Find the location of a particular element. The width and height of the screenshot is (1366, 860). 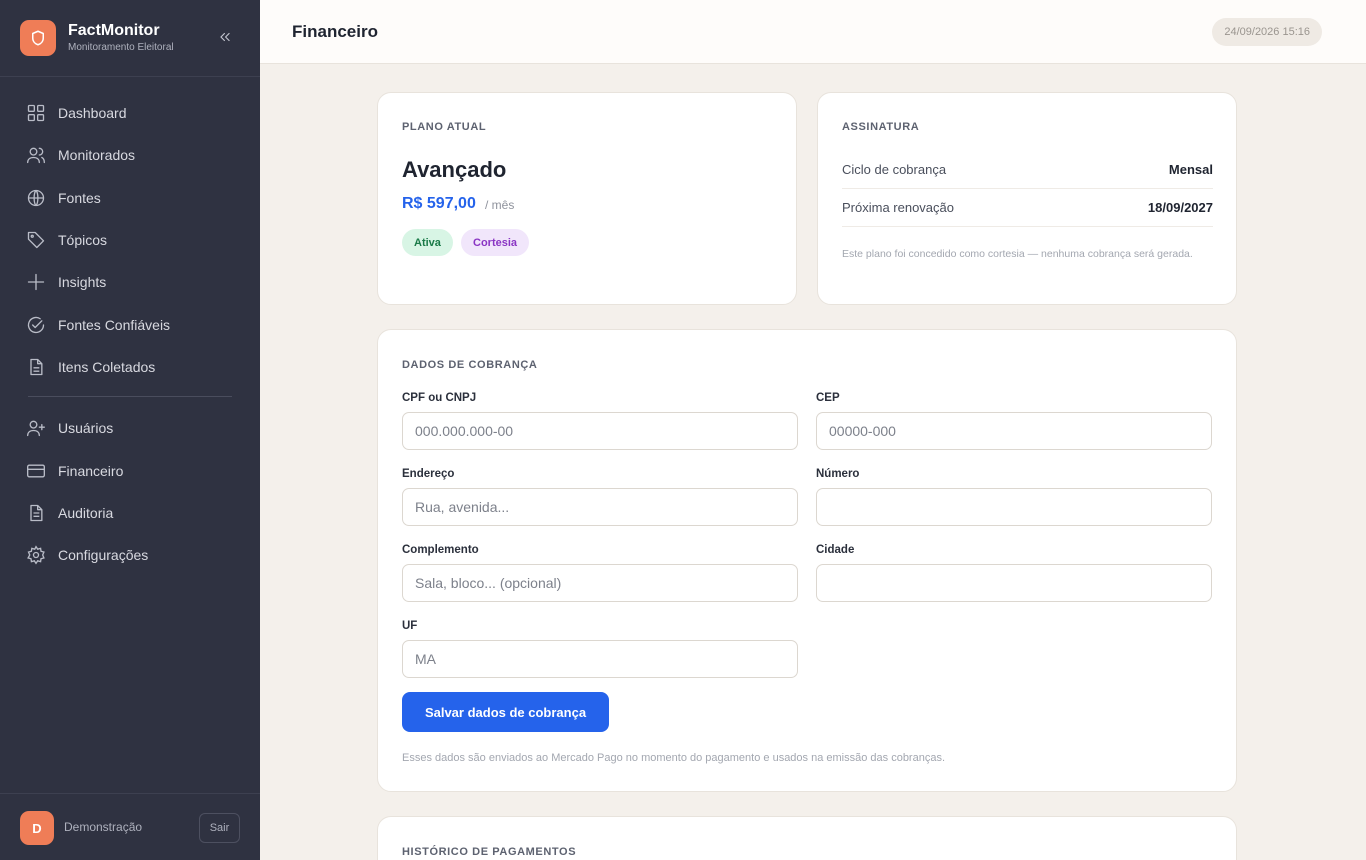

sidebar-item-label: Fontes is located at coordinates (79, 198).